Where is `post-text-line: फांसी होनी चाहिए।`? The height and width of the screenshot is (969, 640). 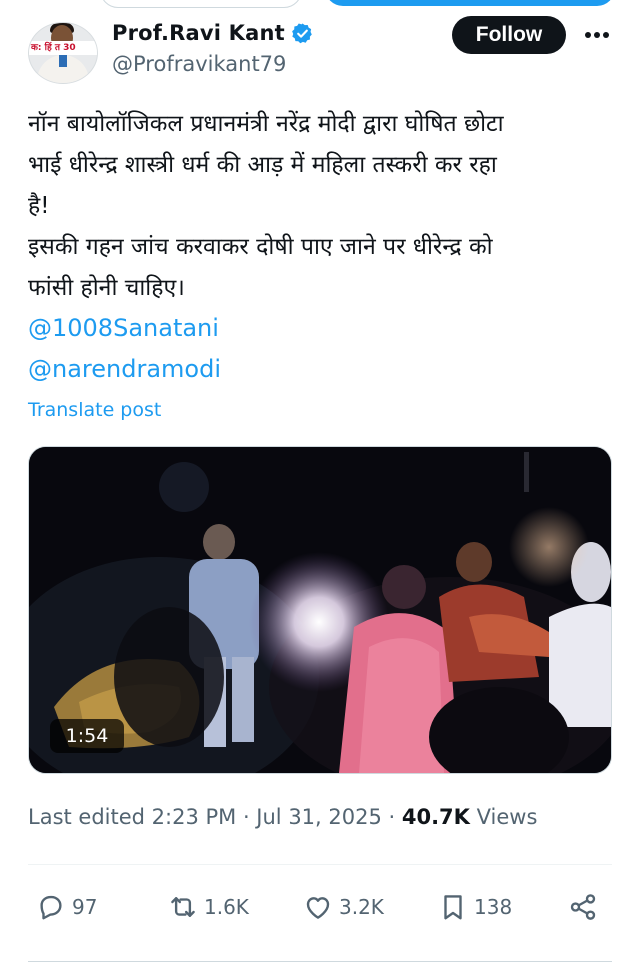 post-text-line: फांसी होनी चाहिए। is located at coordinates (106, 288).